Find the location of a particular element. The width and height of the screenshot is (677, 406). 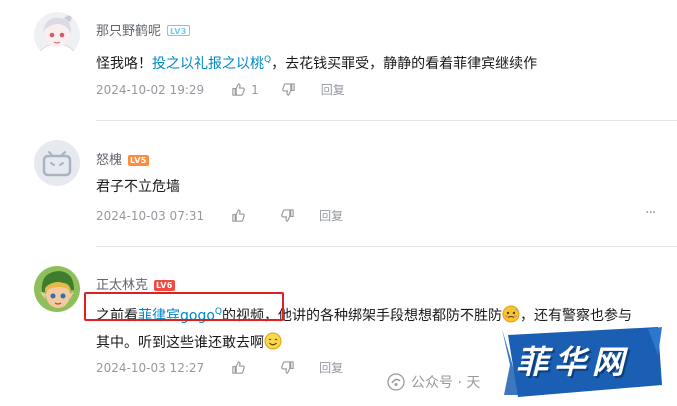

watermark-text: 公众号 · 天 is located at coordinates (446, 383).